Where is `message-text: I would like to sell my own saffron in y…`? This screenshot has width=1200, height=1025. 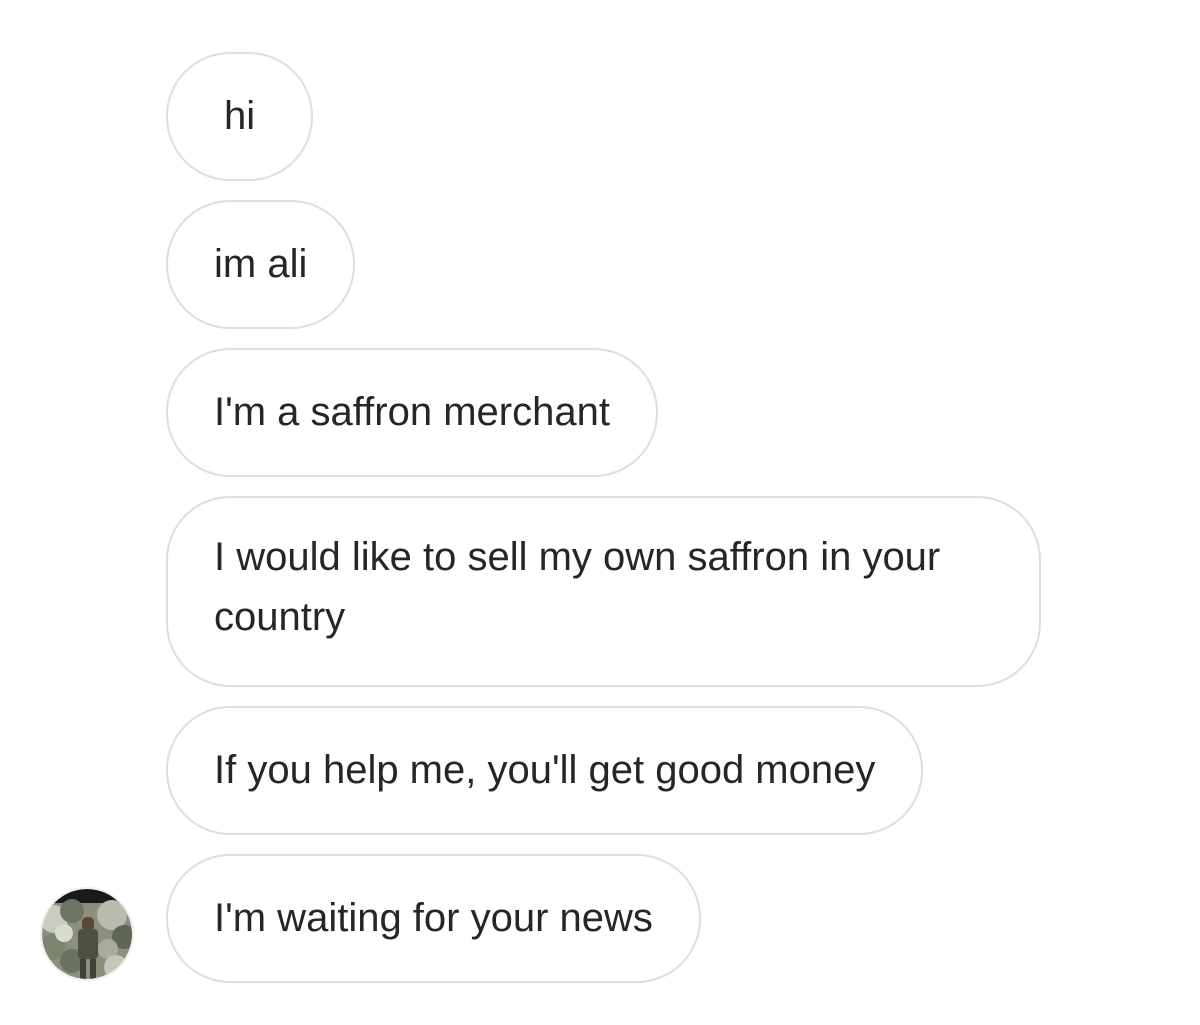
message-text: I would like to sell my own saffron in y… is located at coordinates (577, 587).